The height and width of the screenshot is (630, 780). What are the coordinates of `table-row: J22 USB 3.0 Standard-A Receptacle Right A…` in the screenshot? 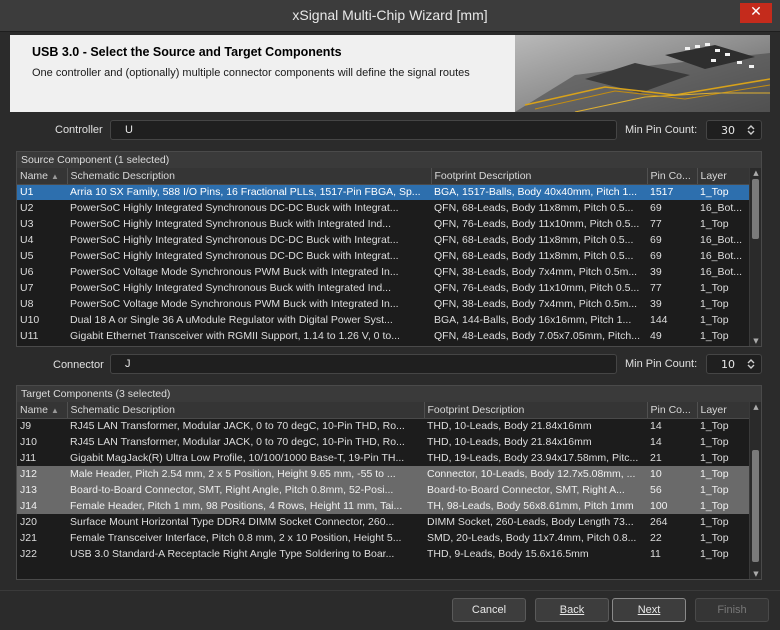 It's located at (383, 554).